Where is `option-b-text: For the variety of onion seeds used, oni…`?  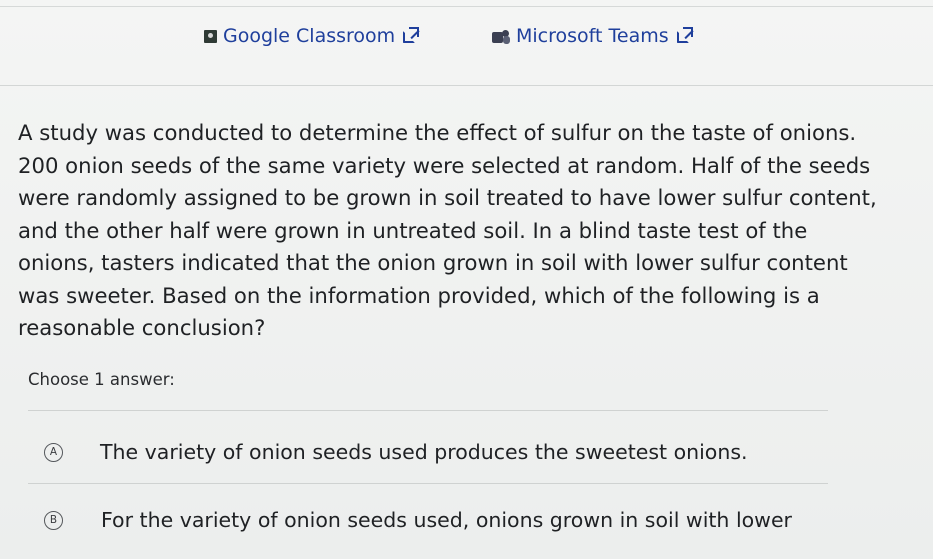 option-b-text: For the variety of onion seeds used, oni… is located at coordinates (446, 520).